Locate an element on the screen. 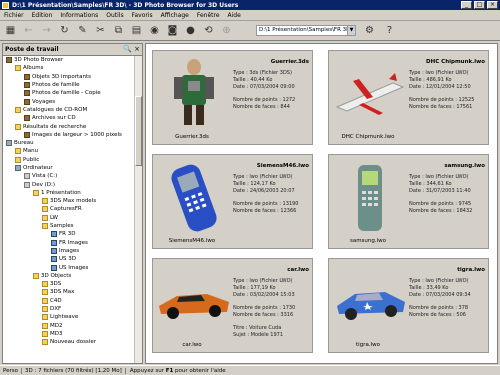 Image resolution: width=500 pixels, height=375 pixels. tree-item: Vista (C:) is located at coordinates (69, 176).